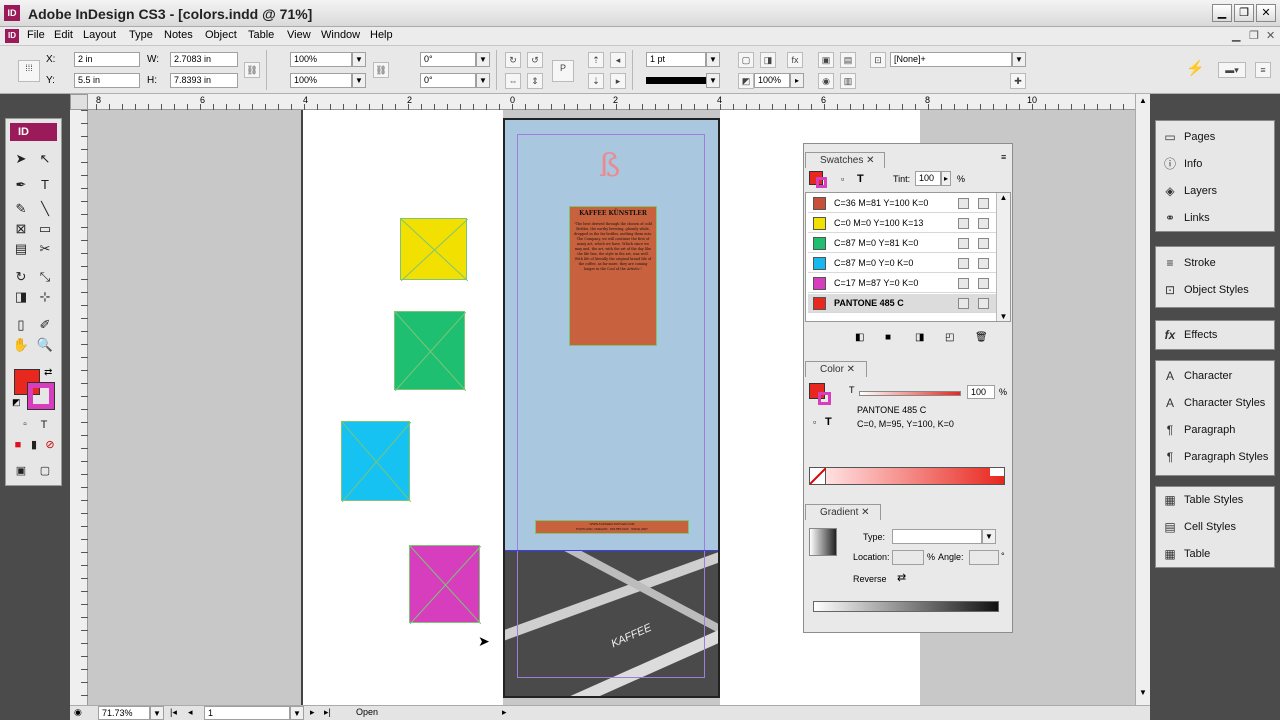  Describe the element at coordinates (45, 159) in the screenshot. I see `direct-selection-tool-icon: ↖` at that location.